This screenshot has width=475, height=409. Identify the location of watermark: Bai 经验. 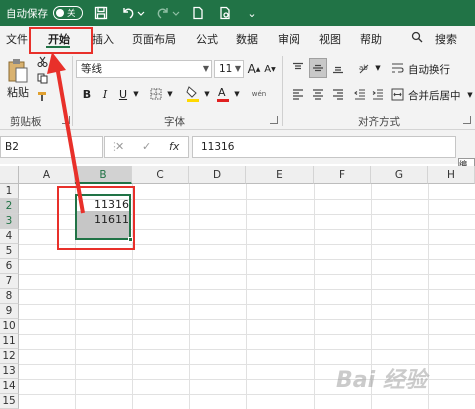
(381, 380).